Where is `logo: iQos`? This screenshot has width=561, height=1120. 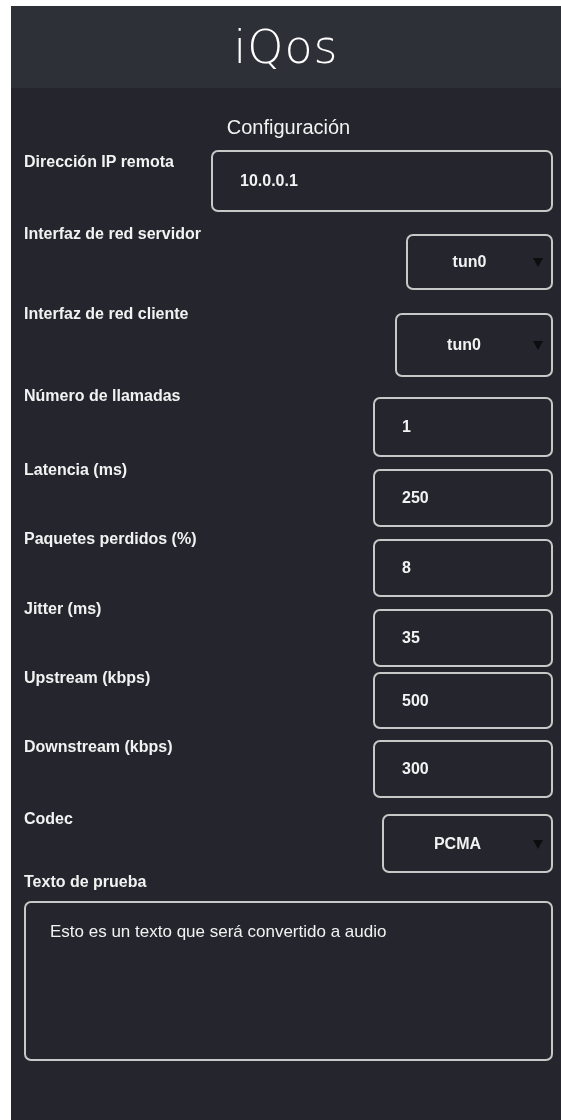
logo: iQos is located at coordinates (286, 47).